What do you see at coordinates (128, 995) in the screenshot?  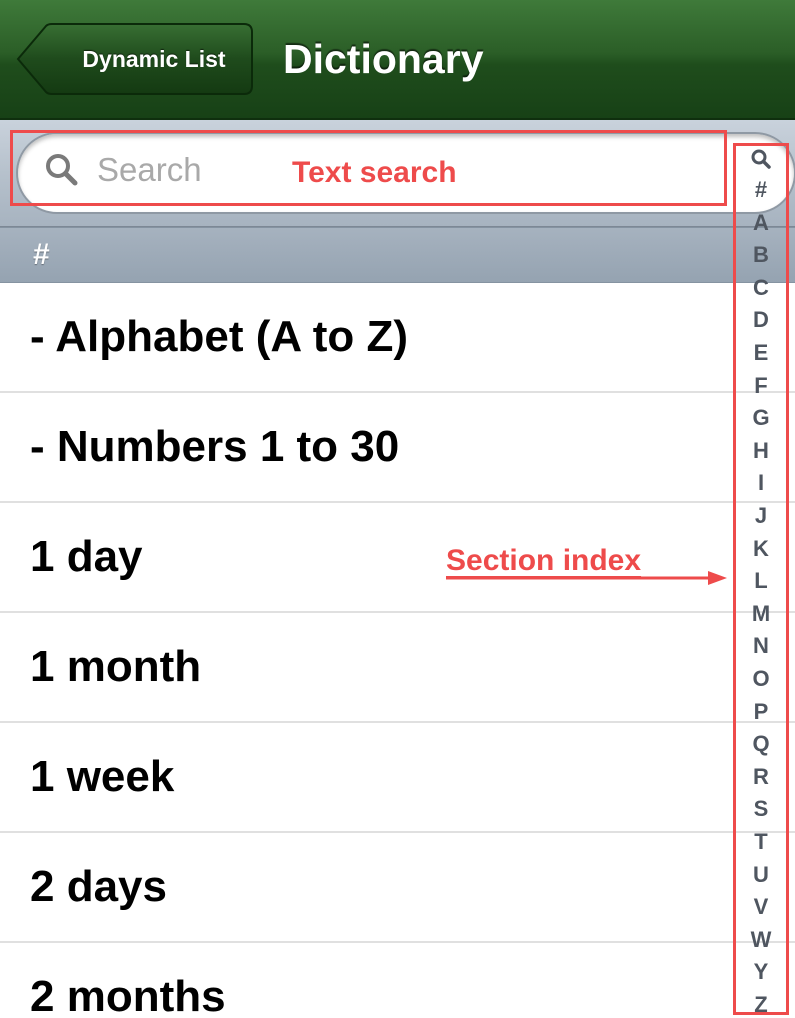 I see `list-item-label: 2 months` at bounding box center [128, 995].